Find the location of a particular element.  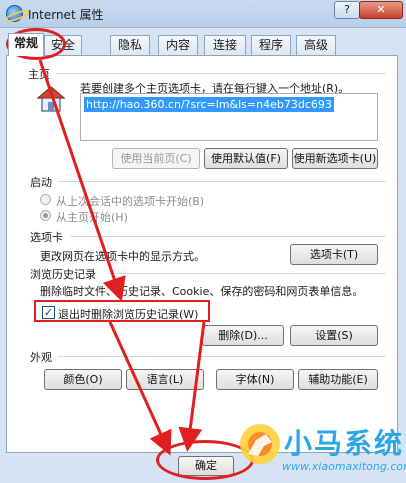

appearance-section-label: 外观 is located at coordinates (41, 357).